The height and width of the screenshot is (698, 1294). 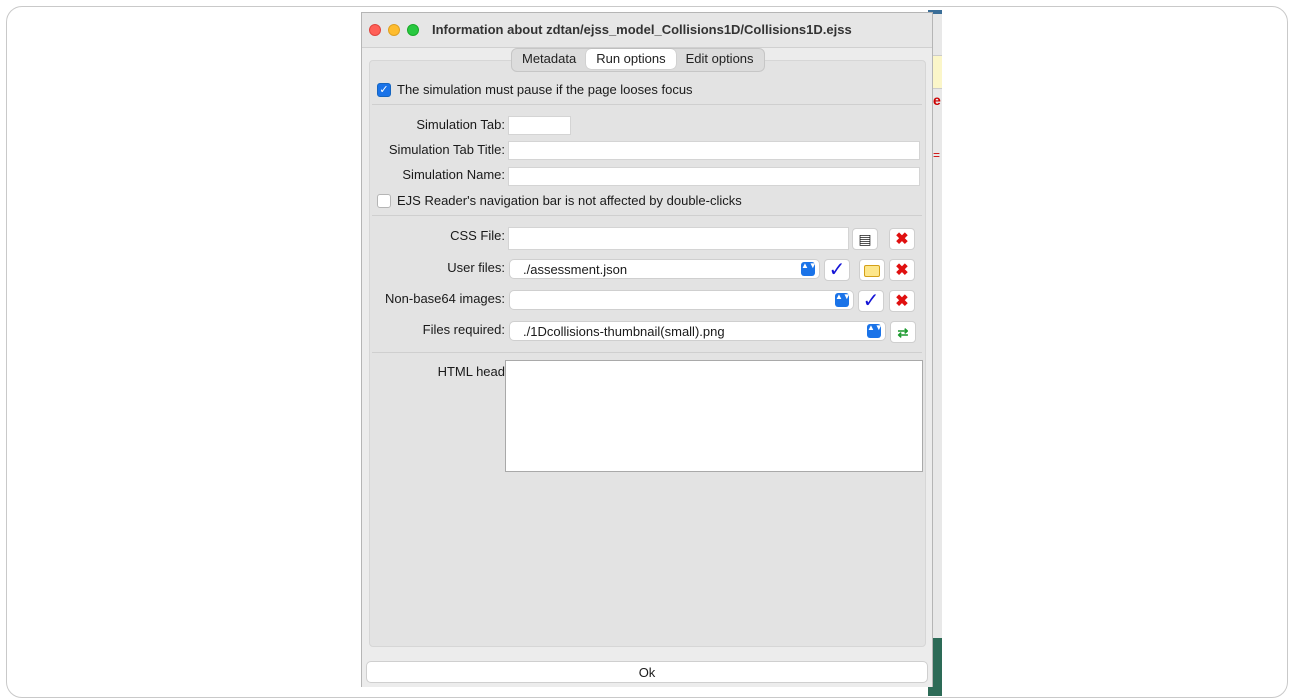 I want to click on clear-css-button: ✖, so click(x=902, y=239).